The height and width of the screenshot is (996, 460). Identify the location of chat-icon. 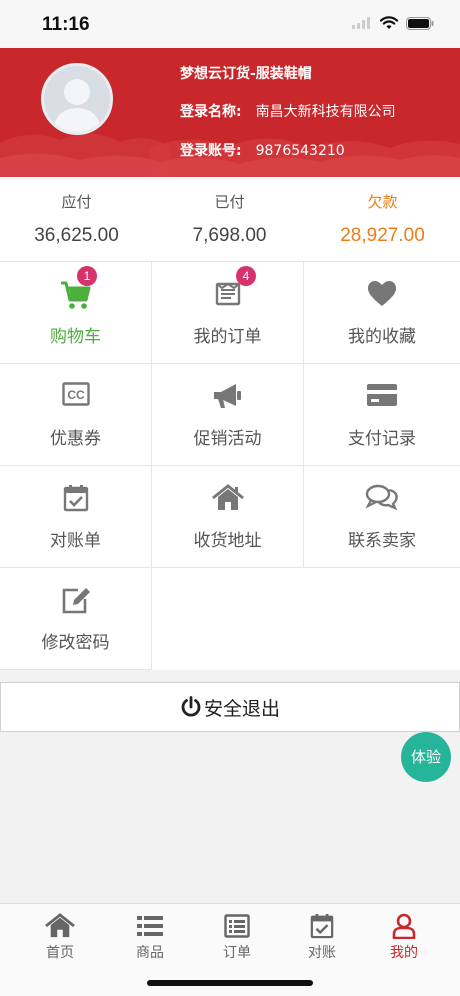
(381, 497).